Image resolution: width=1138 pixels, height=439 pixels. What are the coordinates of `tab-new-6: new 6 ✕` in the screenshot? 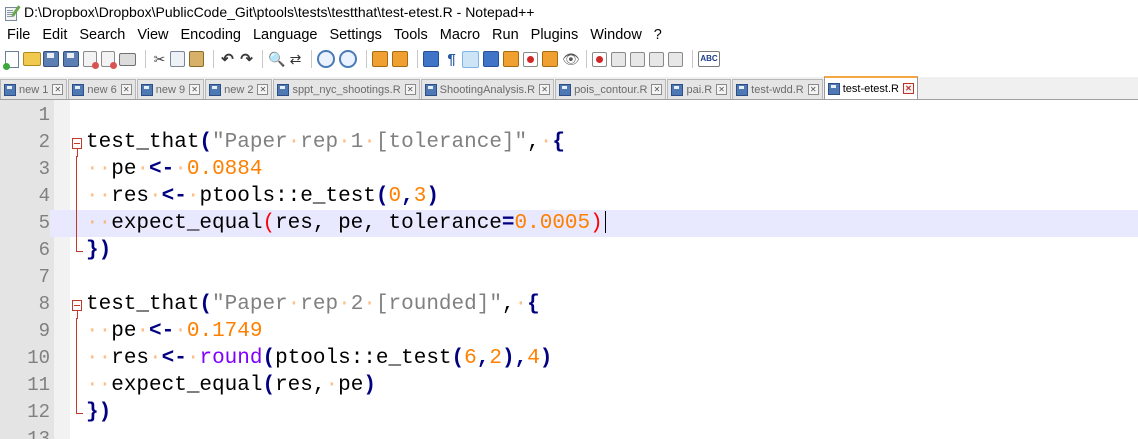 It's located at (102, 89).